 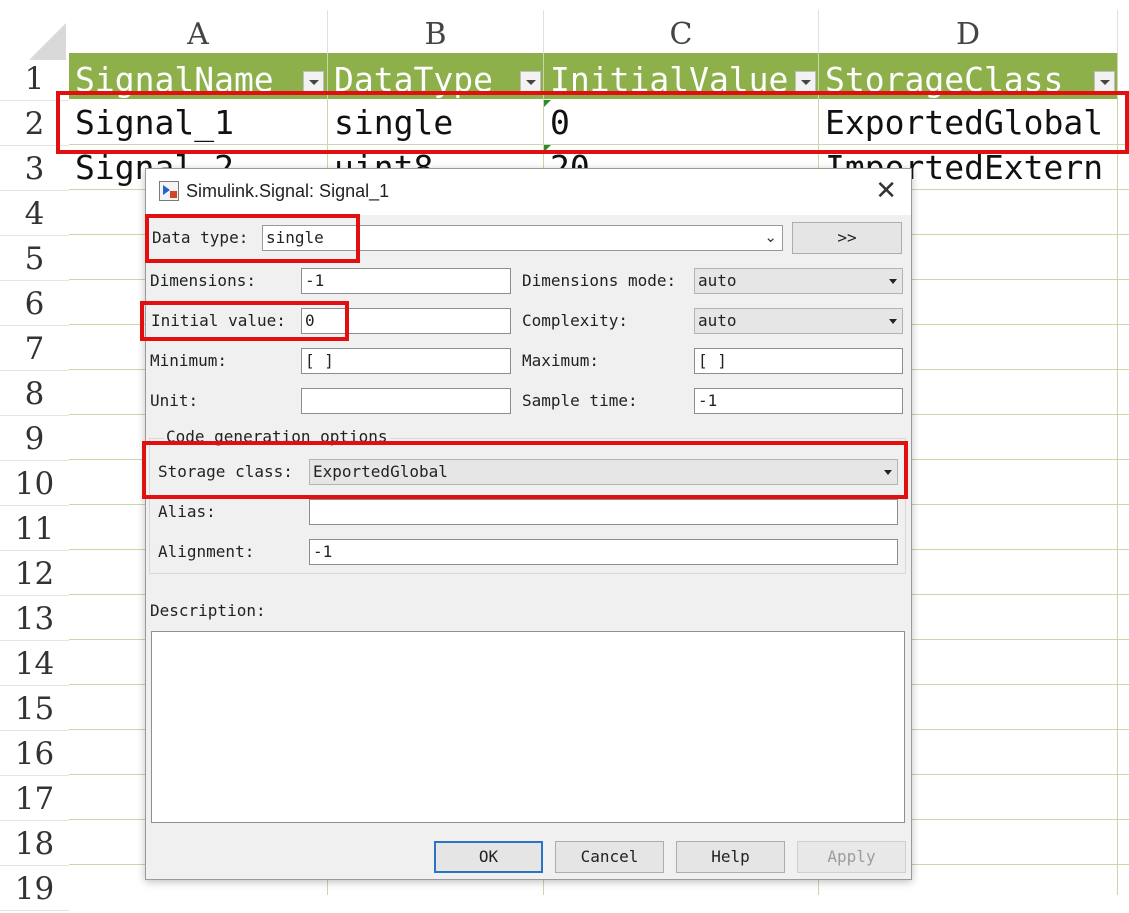 What do you see at coordinates (34, 483) in the screenshot?
I see `row-header-10: 10` at bounding box center [34, 483].